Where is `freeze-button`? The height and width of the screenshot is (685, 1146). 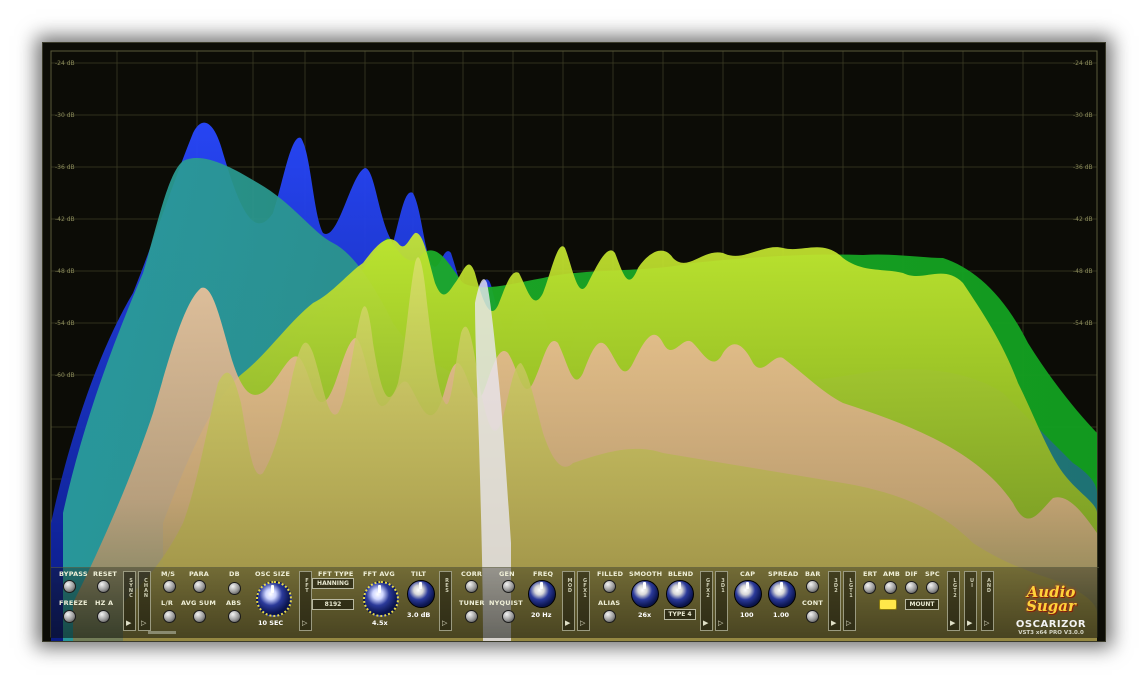
freeze-button is located at coordinates (69, 616).